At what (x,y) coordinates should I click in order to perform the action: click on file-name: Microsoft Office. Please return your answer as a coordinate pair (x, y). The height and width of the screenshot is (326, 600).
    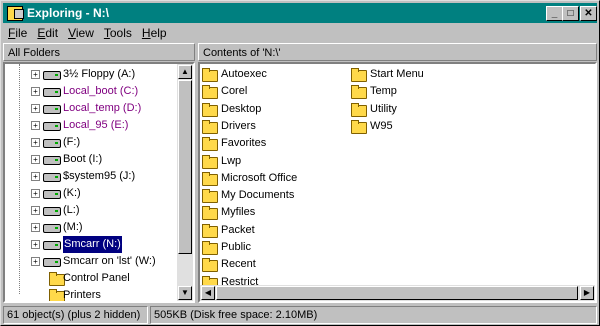
    Looking at the image, I should click on (259, 177).